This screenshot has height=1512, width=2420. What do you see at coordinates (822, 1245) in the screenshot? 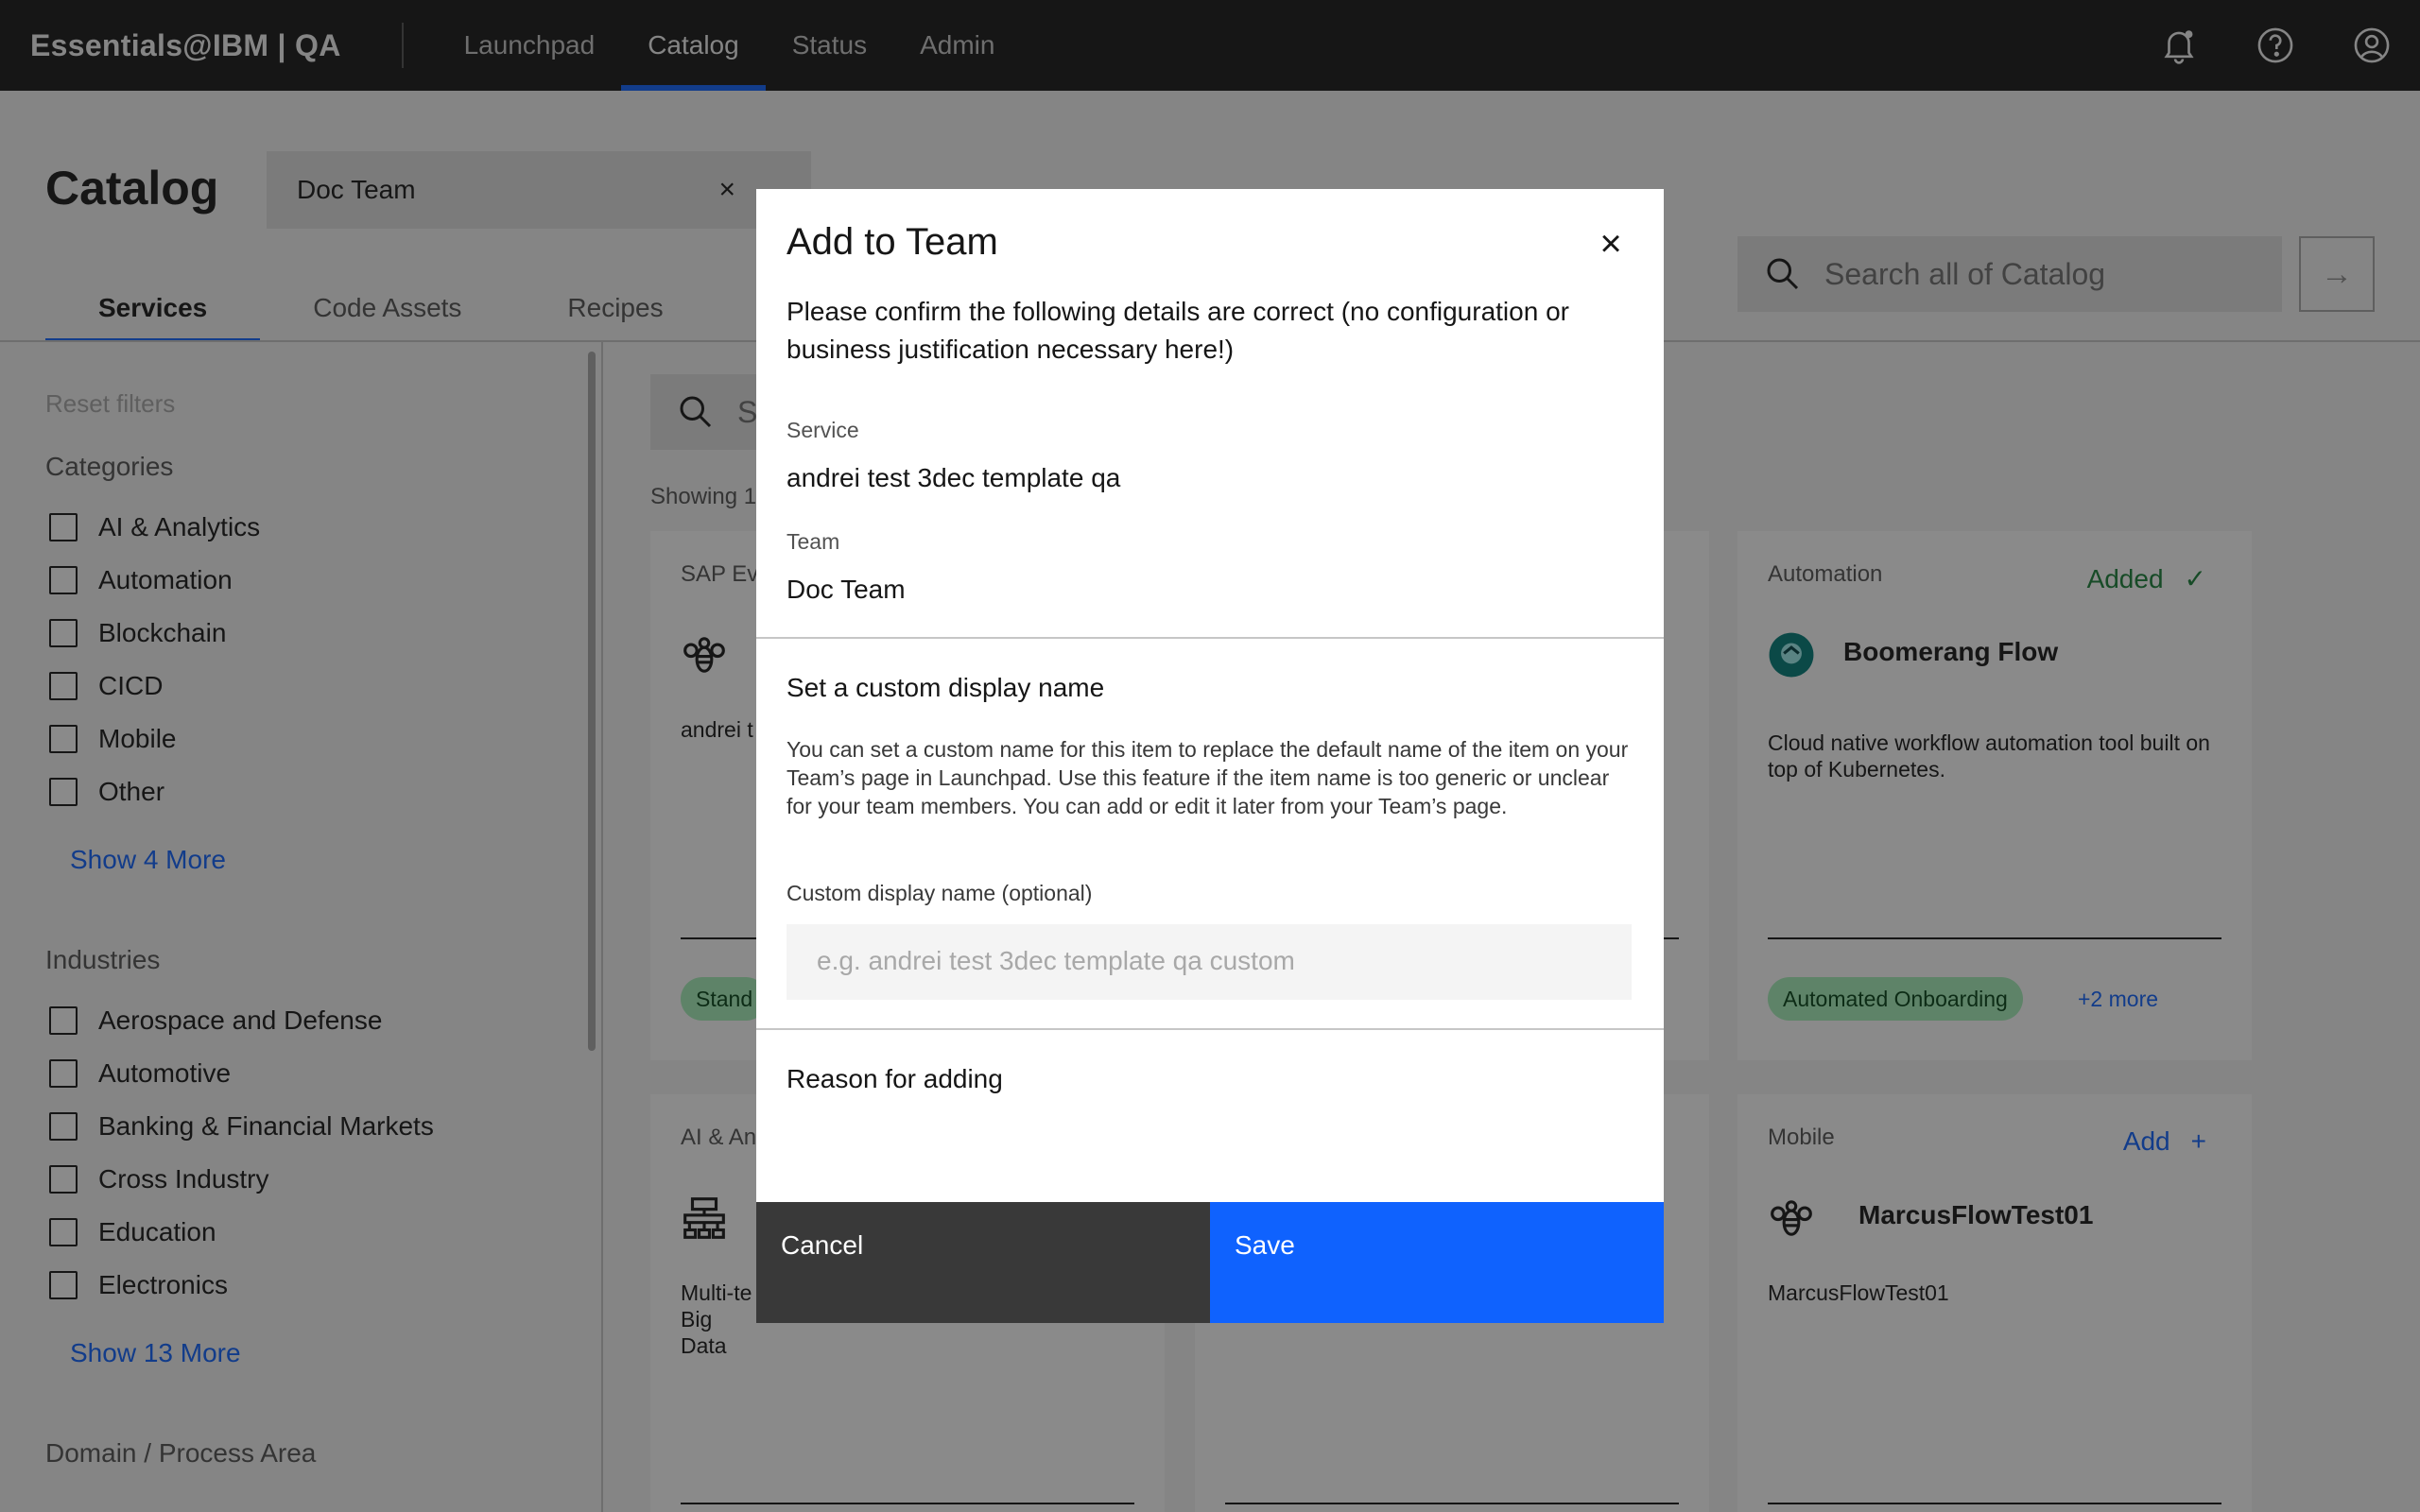
I see `cancel-button-label: Cancel` at bounding box center [822, 1245].